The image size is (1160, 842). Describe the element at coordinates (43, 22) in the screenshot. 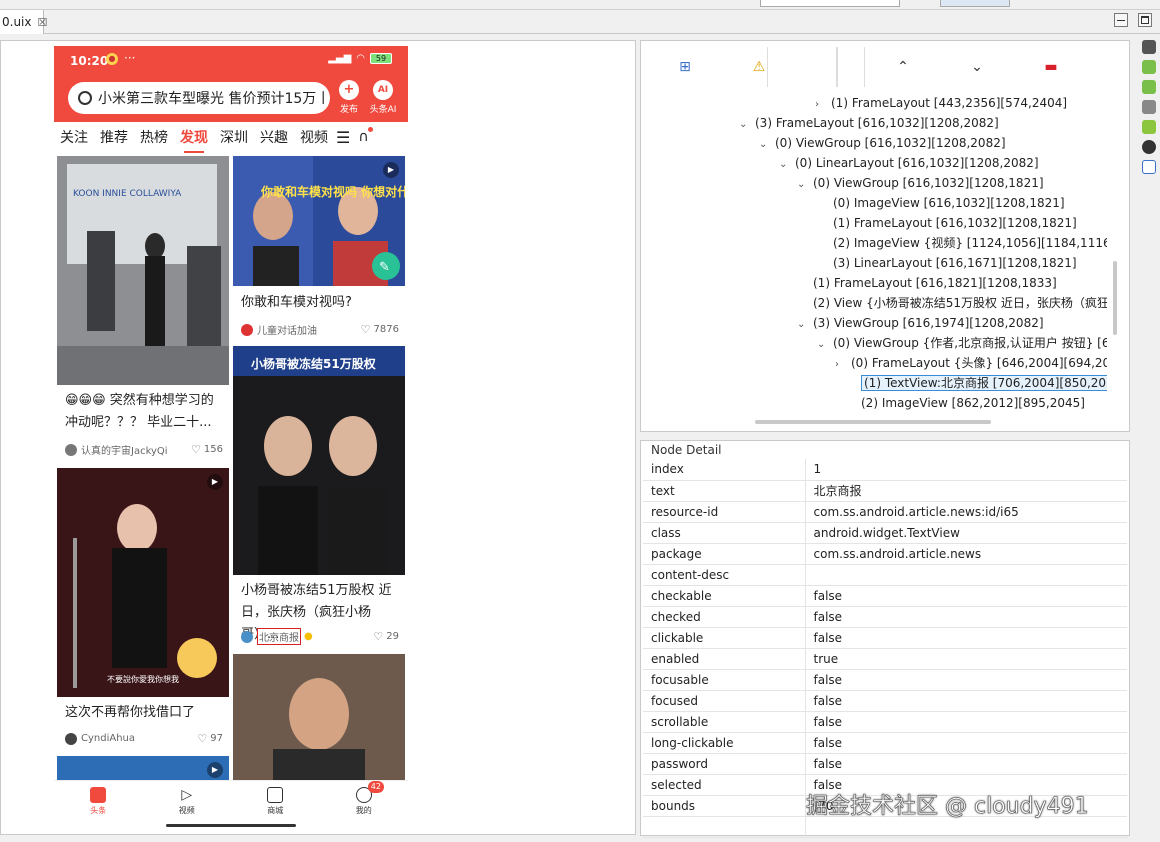

I see `close-icon: ☒` at that location.